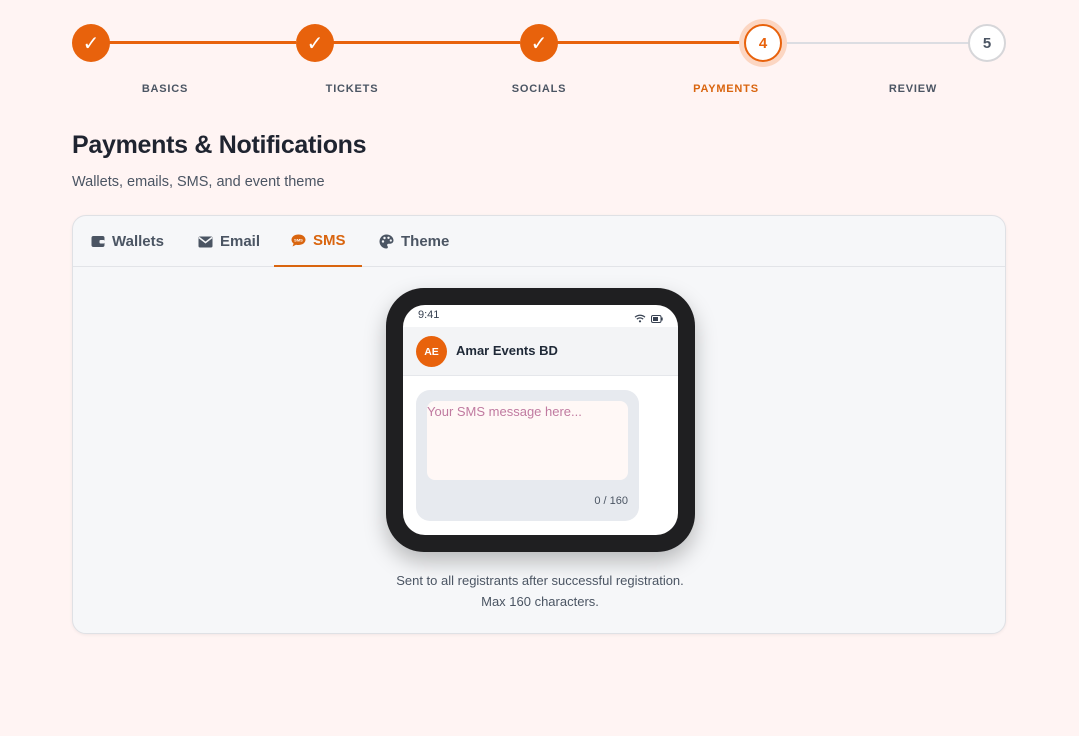  I want to click on step-payments-marker: 4, so click(763, 43).